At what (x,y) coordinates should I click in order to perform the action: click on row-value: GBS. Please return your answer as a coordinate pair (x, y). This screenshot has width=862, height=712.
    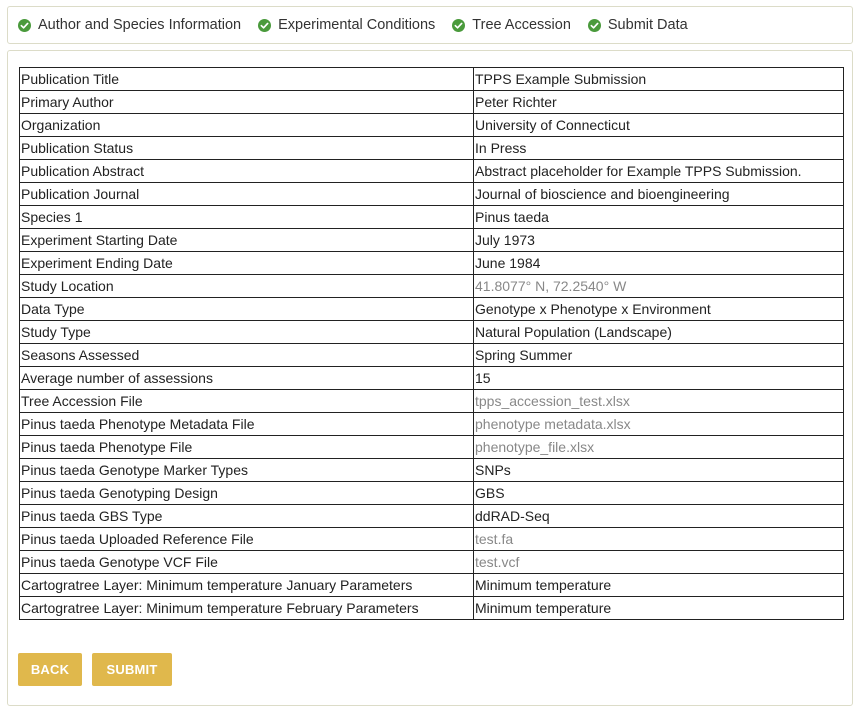
    Looking at the image, I should click on (658, 493).